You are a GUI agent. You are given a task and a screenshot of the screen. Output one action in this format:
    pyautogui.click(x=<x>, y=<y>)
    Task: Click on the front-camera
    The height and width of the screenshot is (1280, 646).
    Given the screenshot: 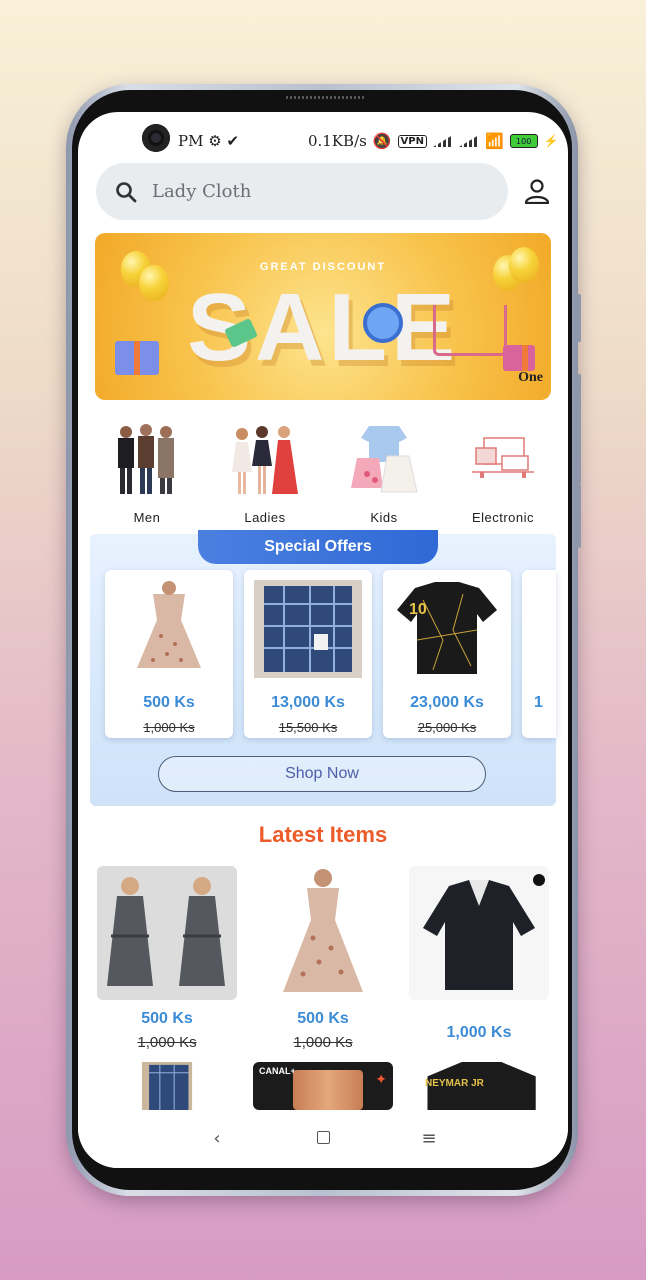 What is the action you would take?
    pyautogui.click(x=156, y=138)
    